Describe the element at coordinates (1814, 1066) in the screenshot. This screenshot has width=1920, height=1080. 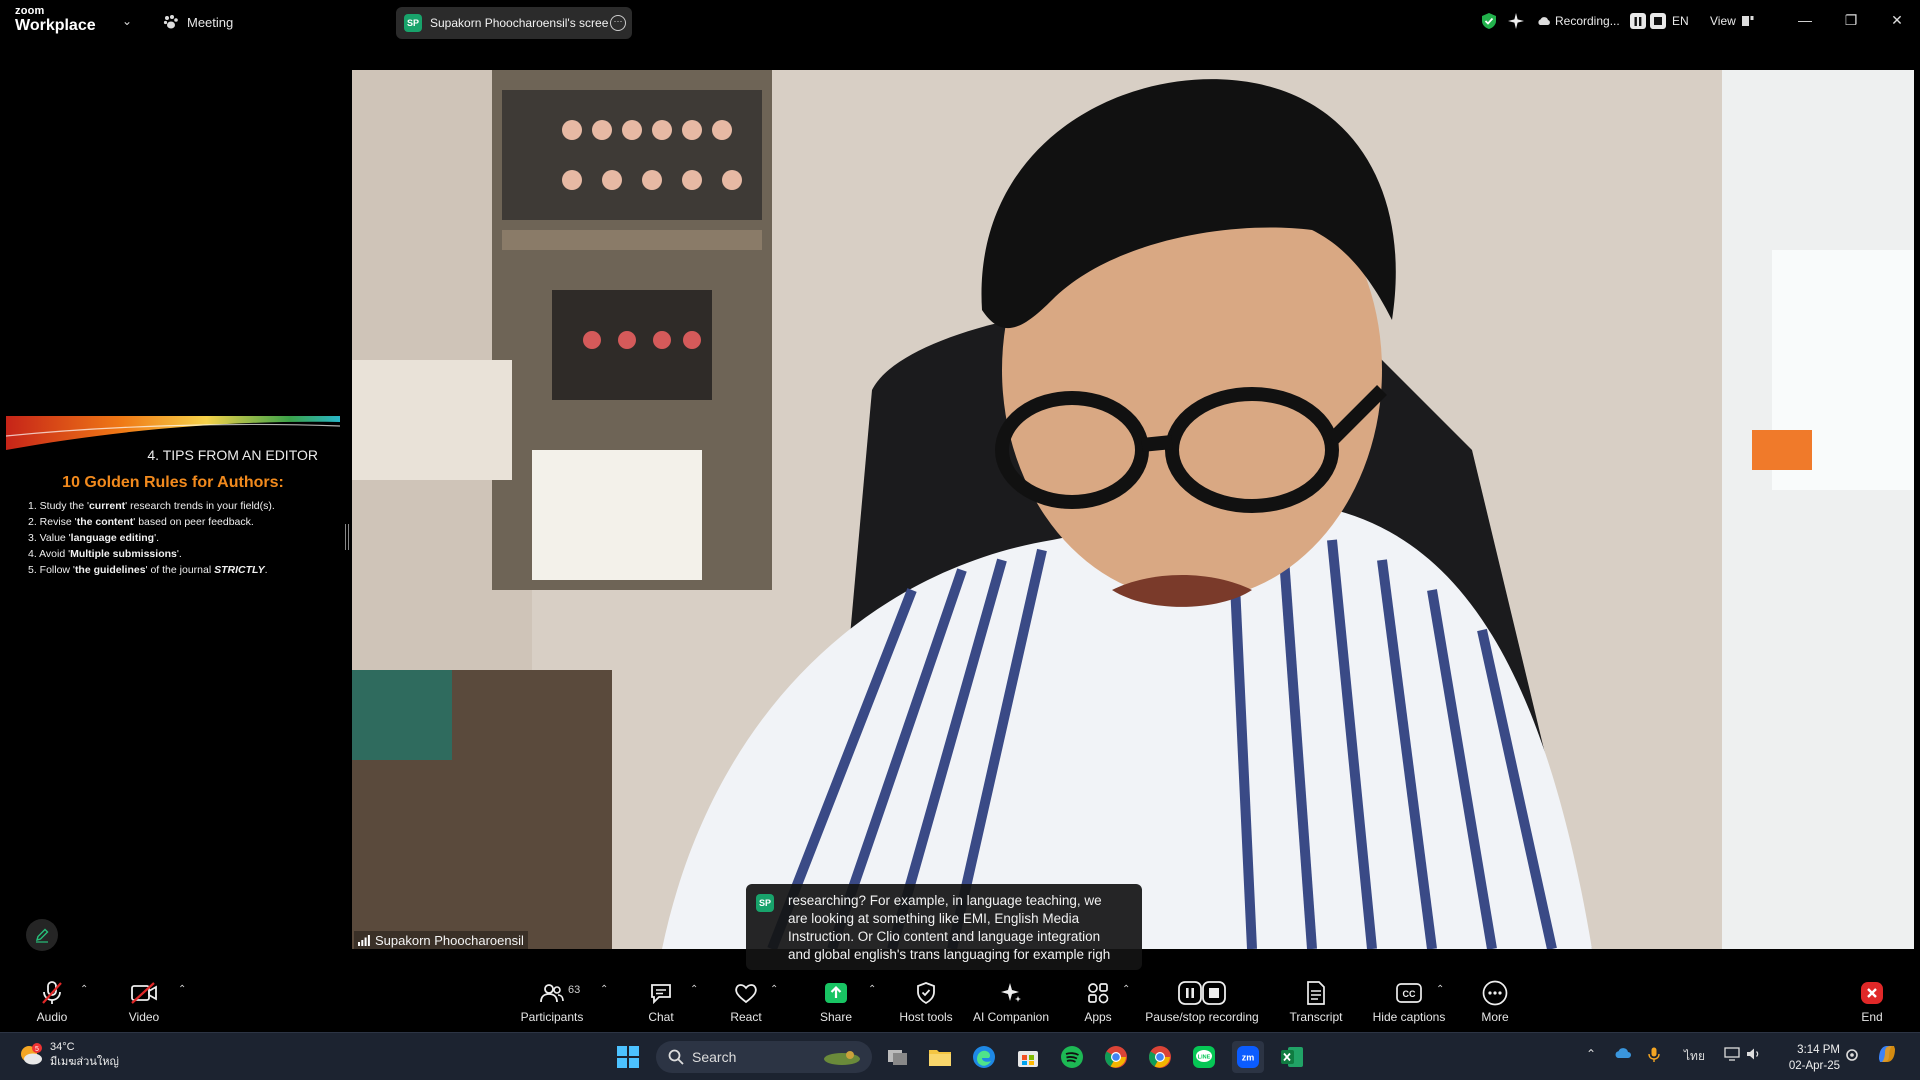
I see `clock-date: 02-Apr-25` at that location.